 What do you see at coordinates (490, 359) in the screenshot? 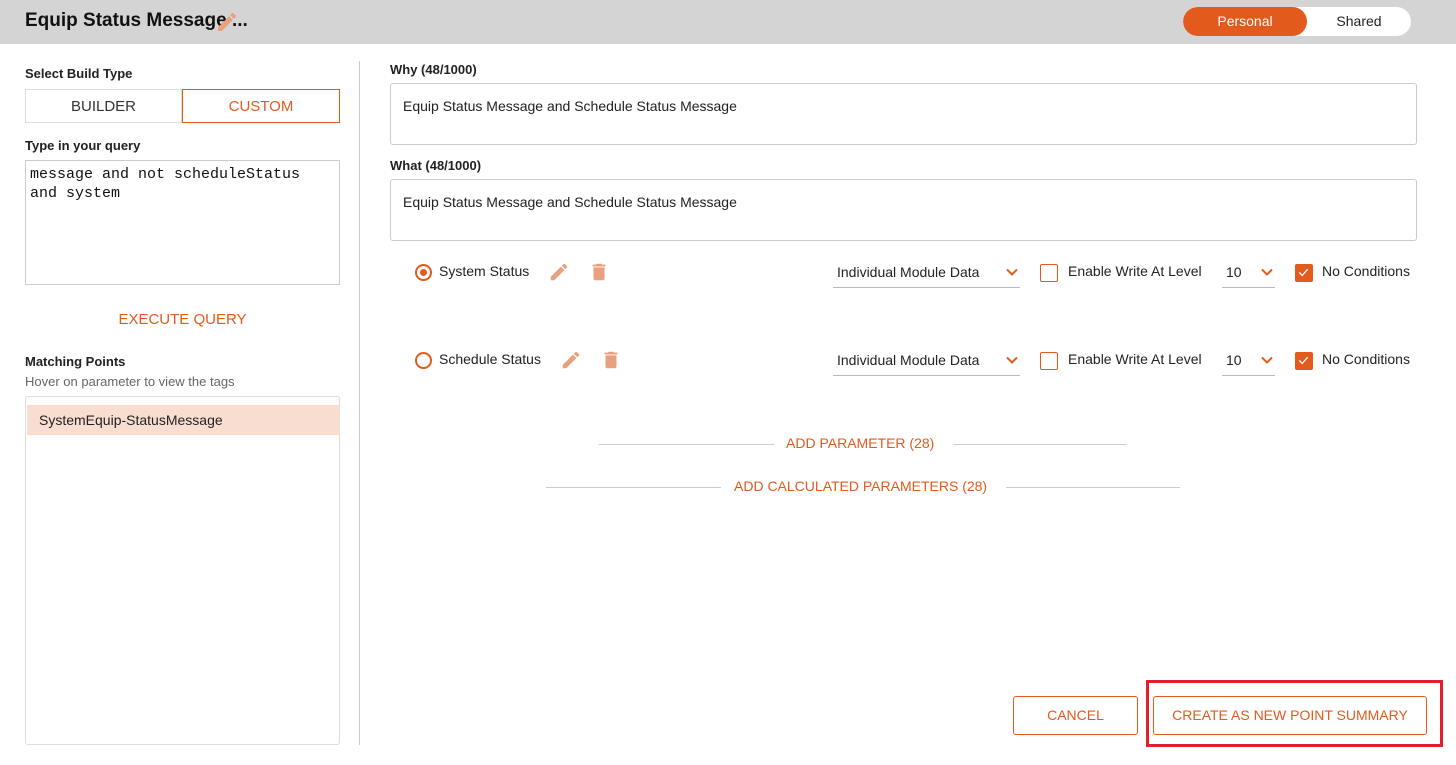
I see `parameter-name: Schedule Status` at bounding box center [490, 359].